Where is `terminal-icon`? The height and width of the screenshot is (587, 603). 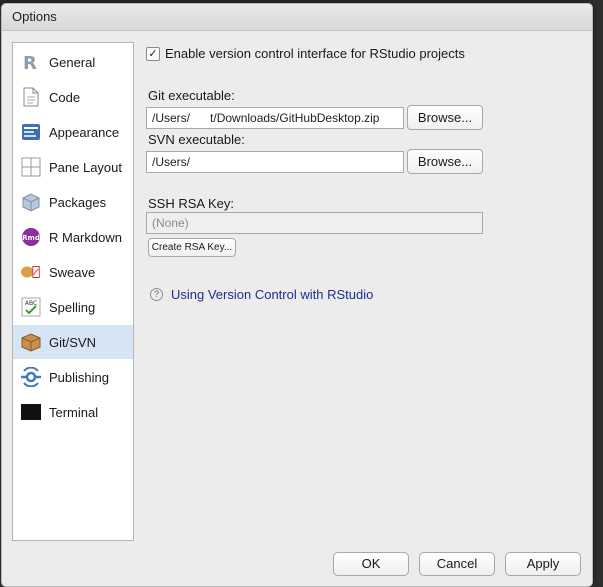
terminal-icon is located at coordinates (31, 412).